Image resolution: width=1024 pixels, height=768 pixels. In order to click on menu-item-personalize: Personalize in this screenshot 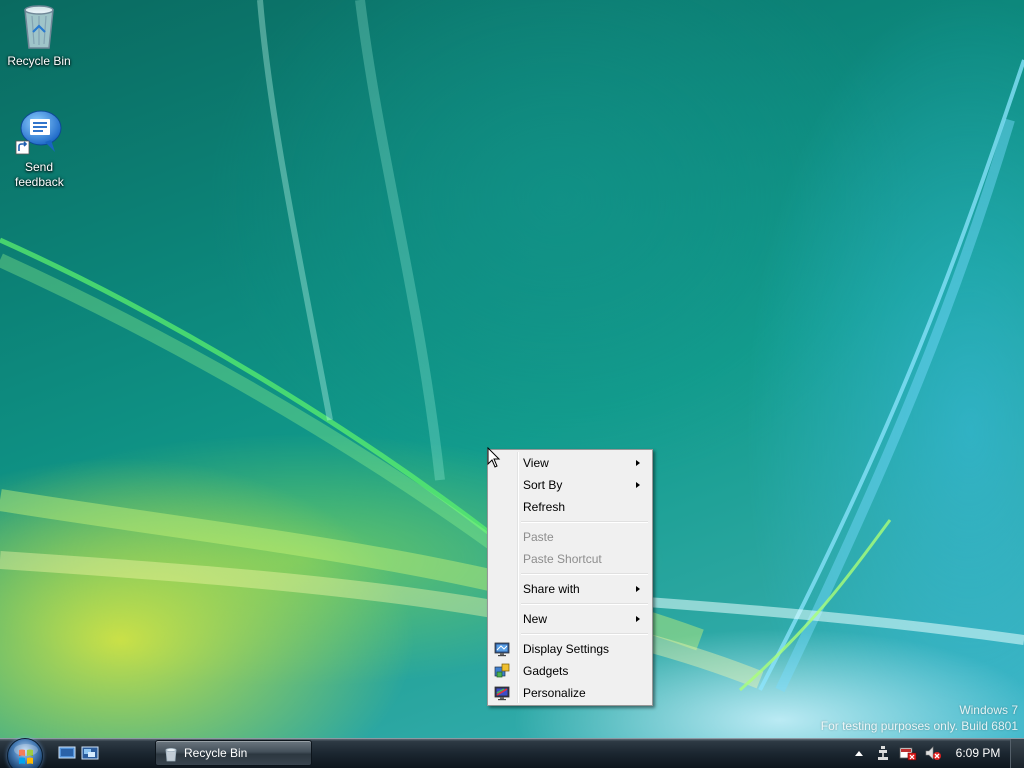, I will do `click(570, 693)`.